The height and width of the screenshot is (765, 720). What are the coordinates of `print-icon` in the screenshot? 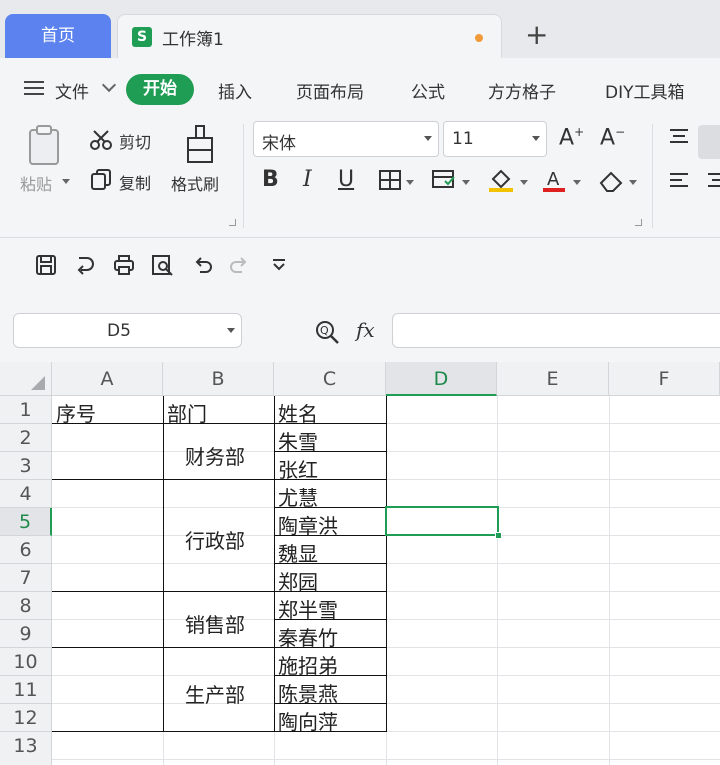 It's located at (124, 265).